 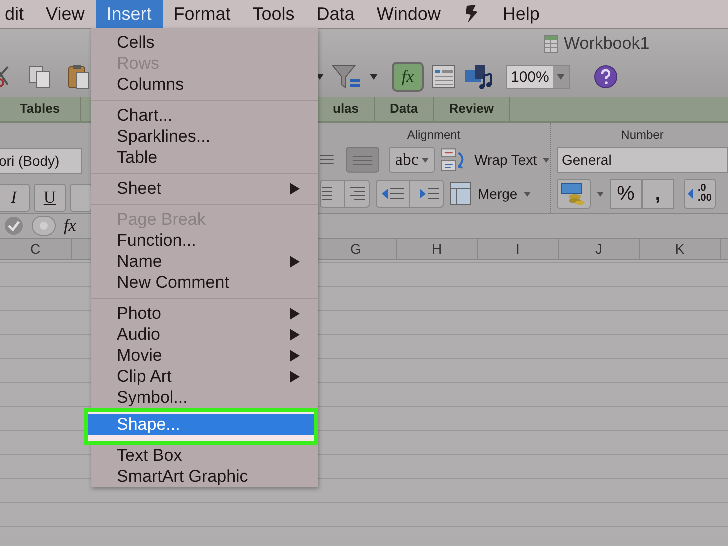 What do you see at coordinates (658, 194) in the screenshot?
I see `comma-button: ,` at bounding box center [658, 194].